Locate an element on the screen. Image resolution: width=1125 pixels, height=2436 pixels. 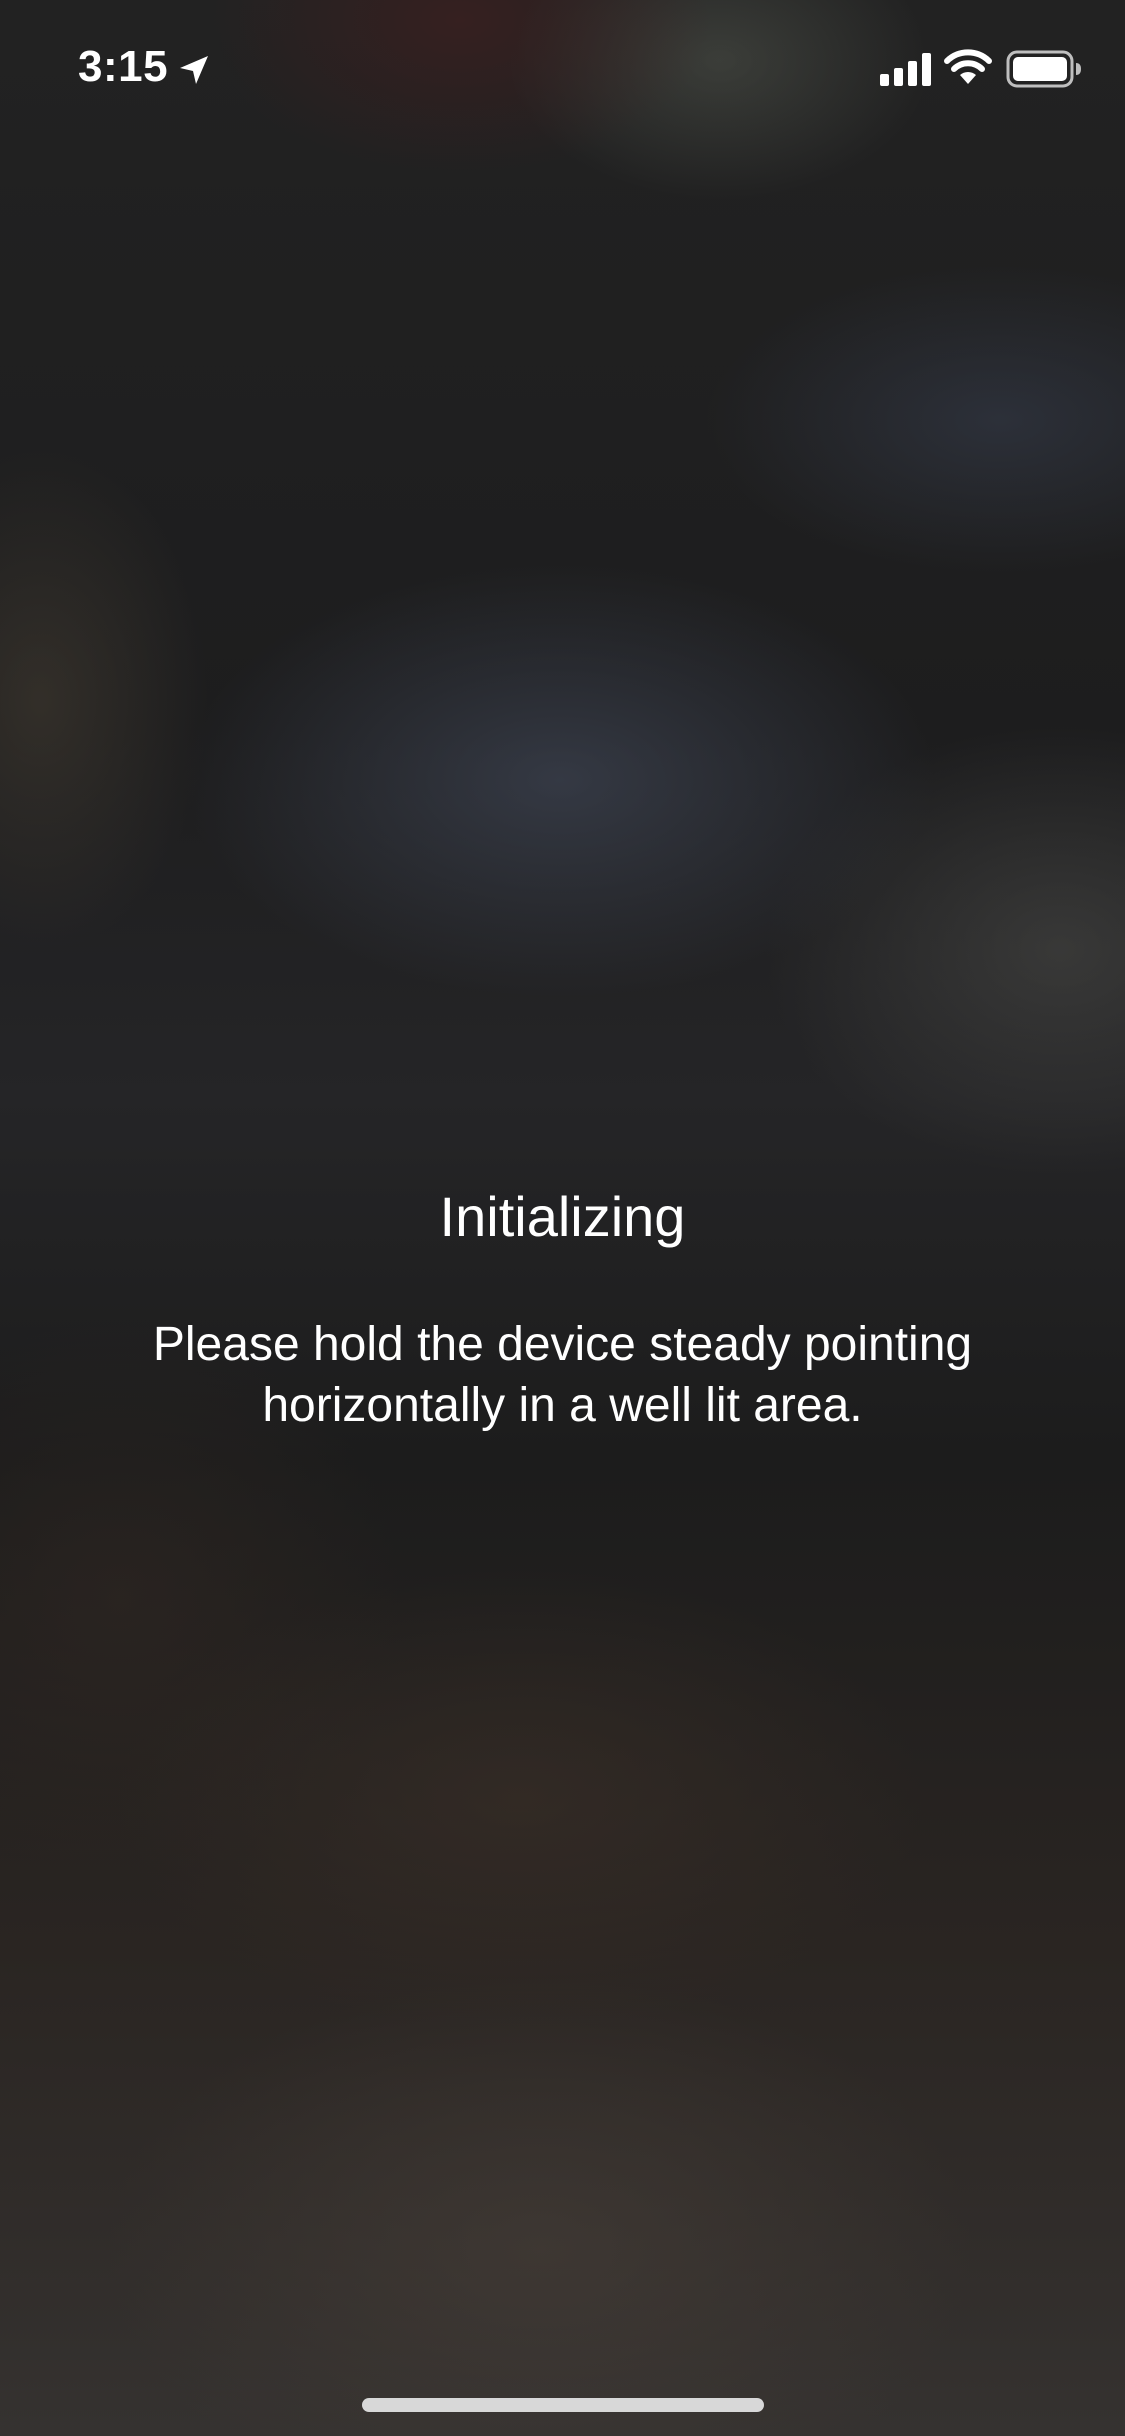
home-indicator is located at coordinates (563, 2405).